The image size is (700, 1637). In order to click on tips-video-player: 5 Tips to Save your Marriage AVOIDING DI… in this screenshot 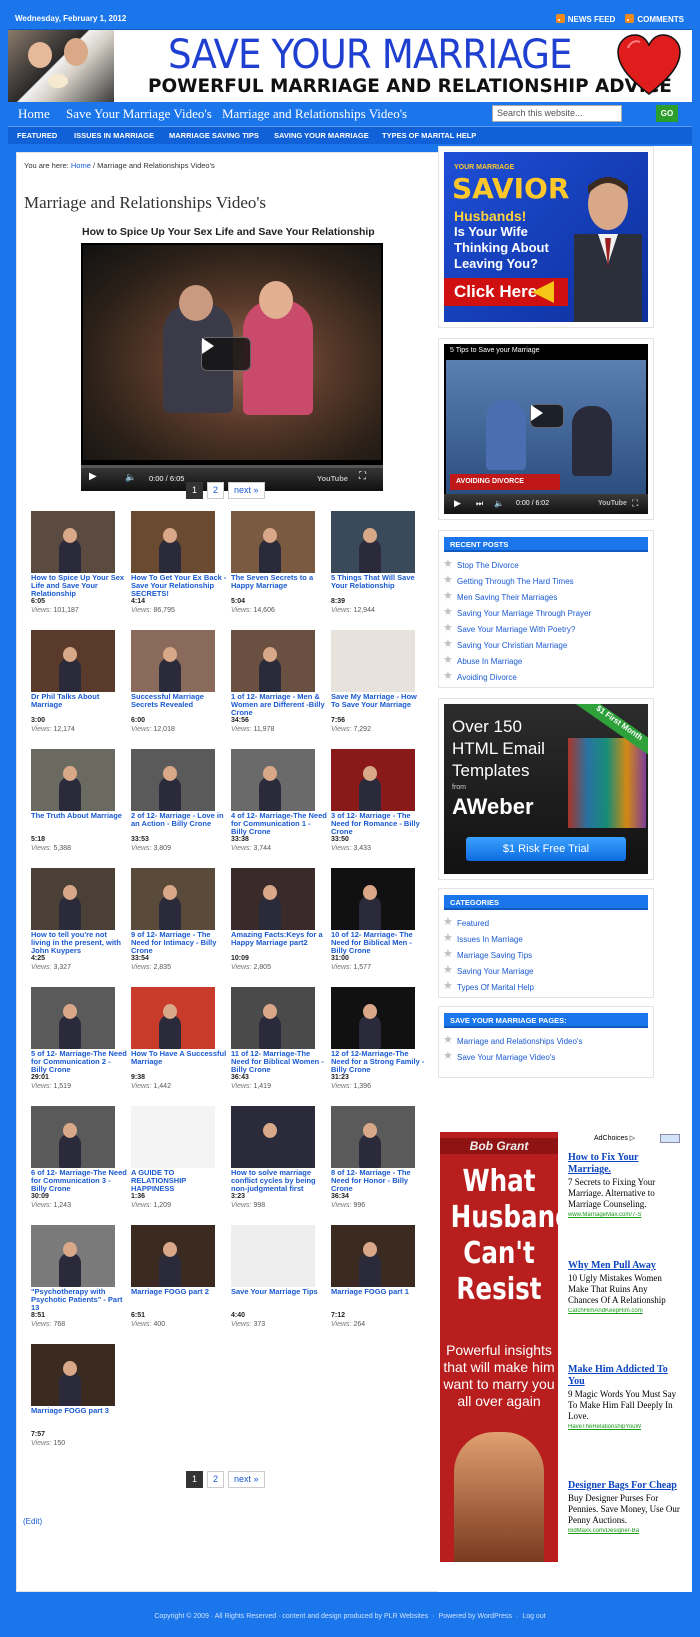, I will do `click(546, 429)`.